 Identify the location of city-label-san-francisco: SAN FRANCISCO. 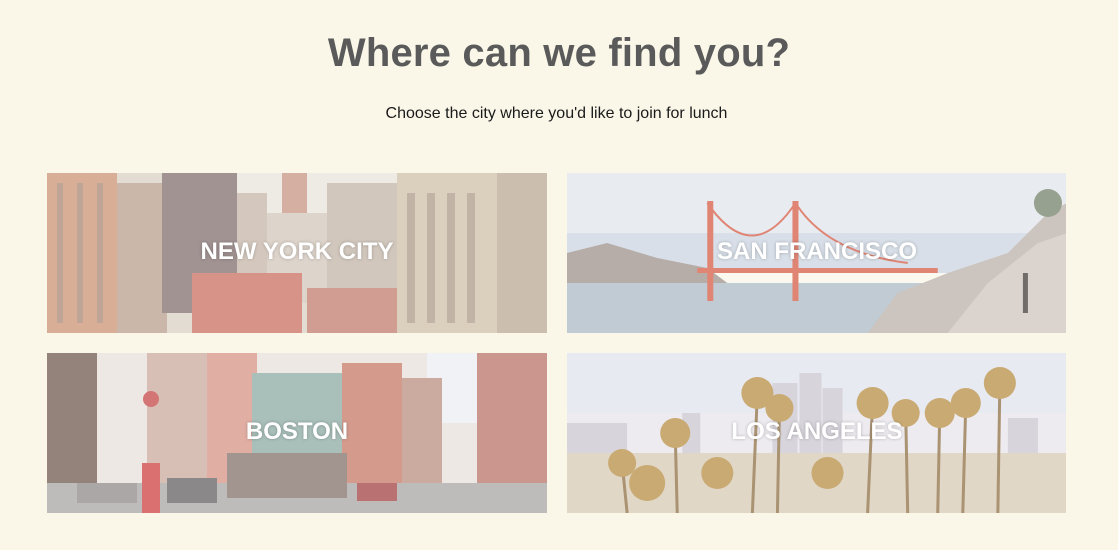
(816, 251).